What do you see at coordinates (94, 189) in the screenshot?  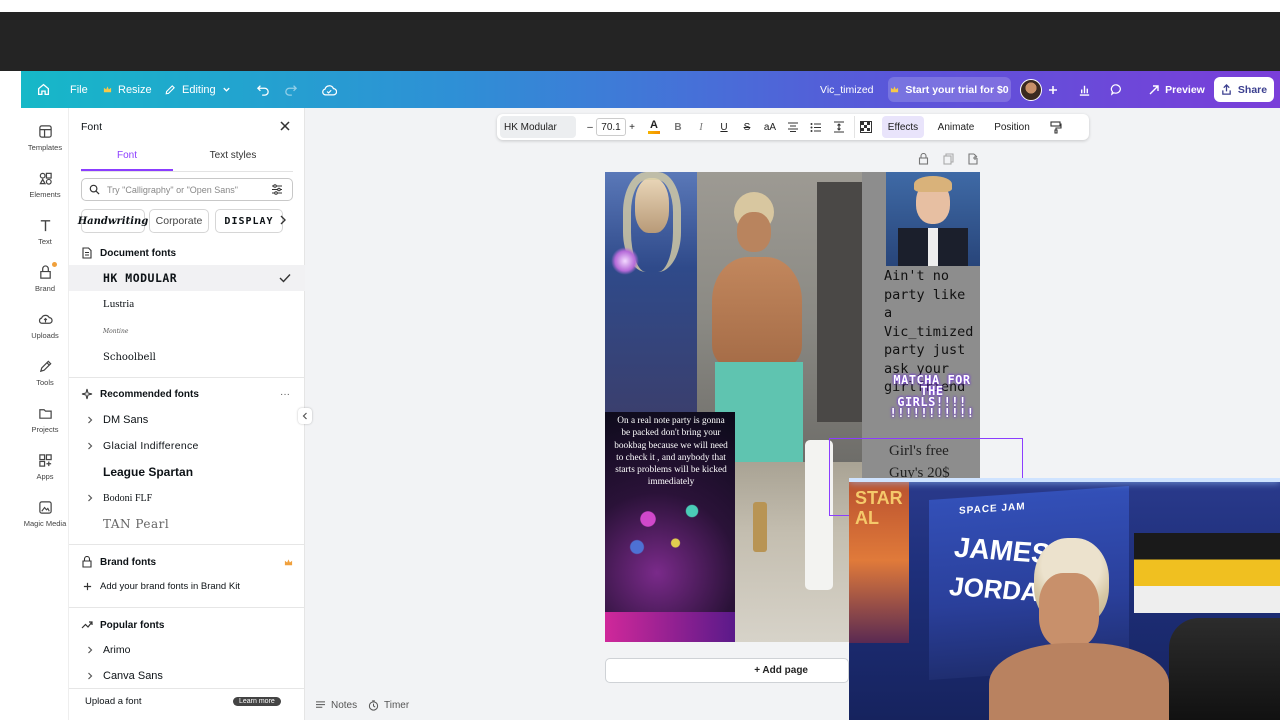 I see `search-icon` at bounding box center [94, 189].